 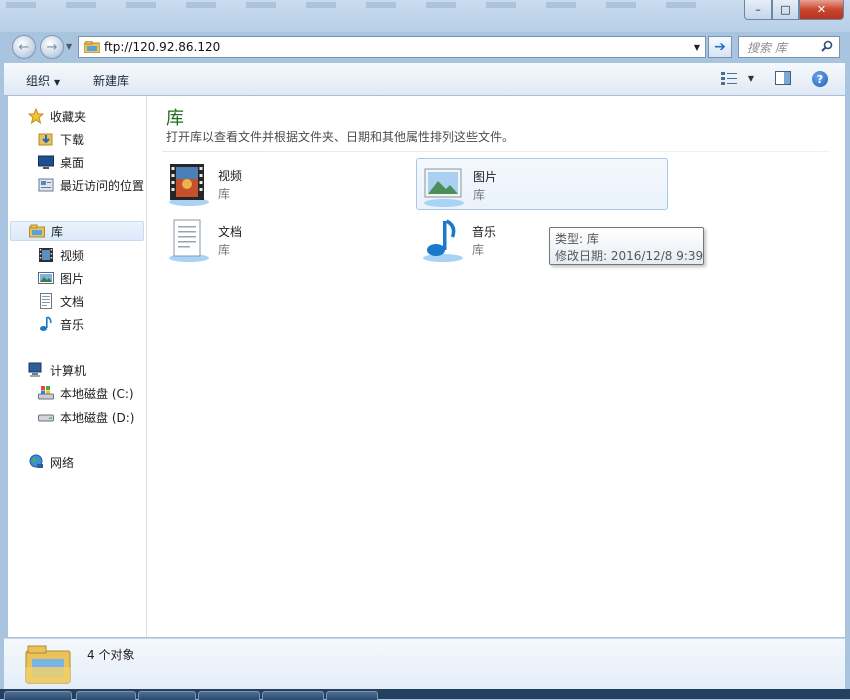 What do you see at coordinates (356, 5) in the screenshot?
I see `title-bar-background` at bounding box center [356, 5].